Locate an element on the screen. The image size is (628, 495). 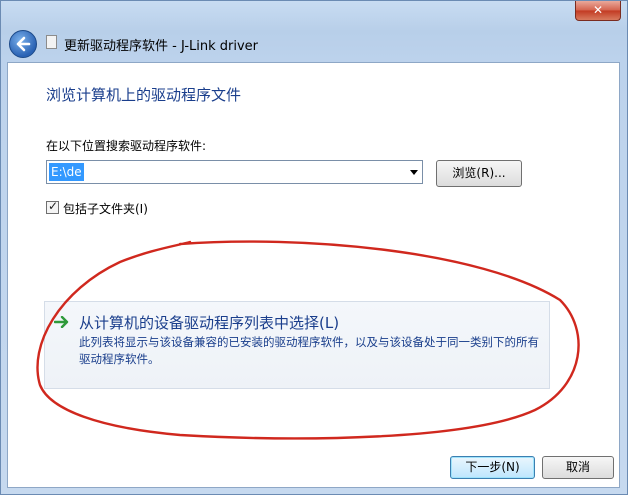
close-icon: ✕ is located at coordinates (598, 10).